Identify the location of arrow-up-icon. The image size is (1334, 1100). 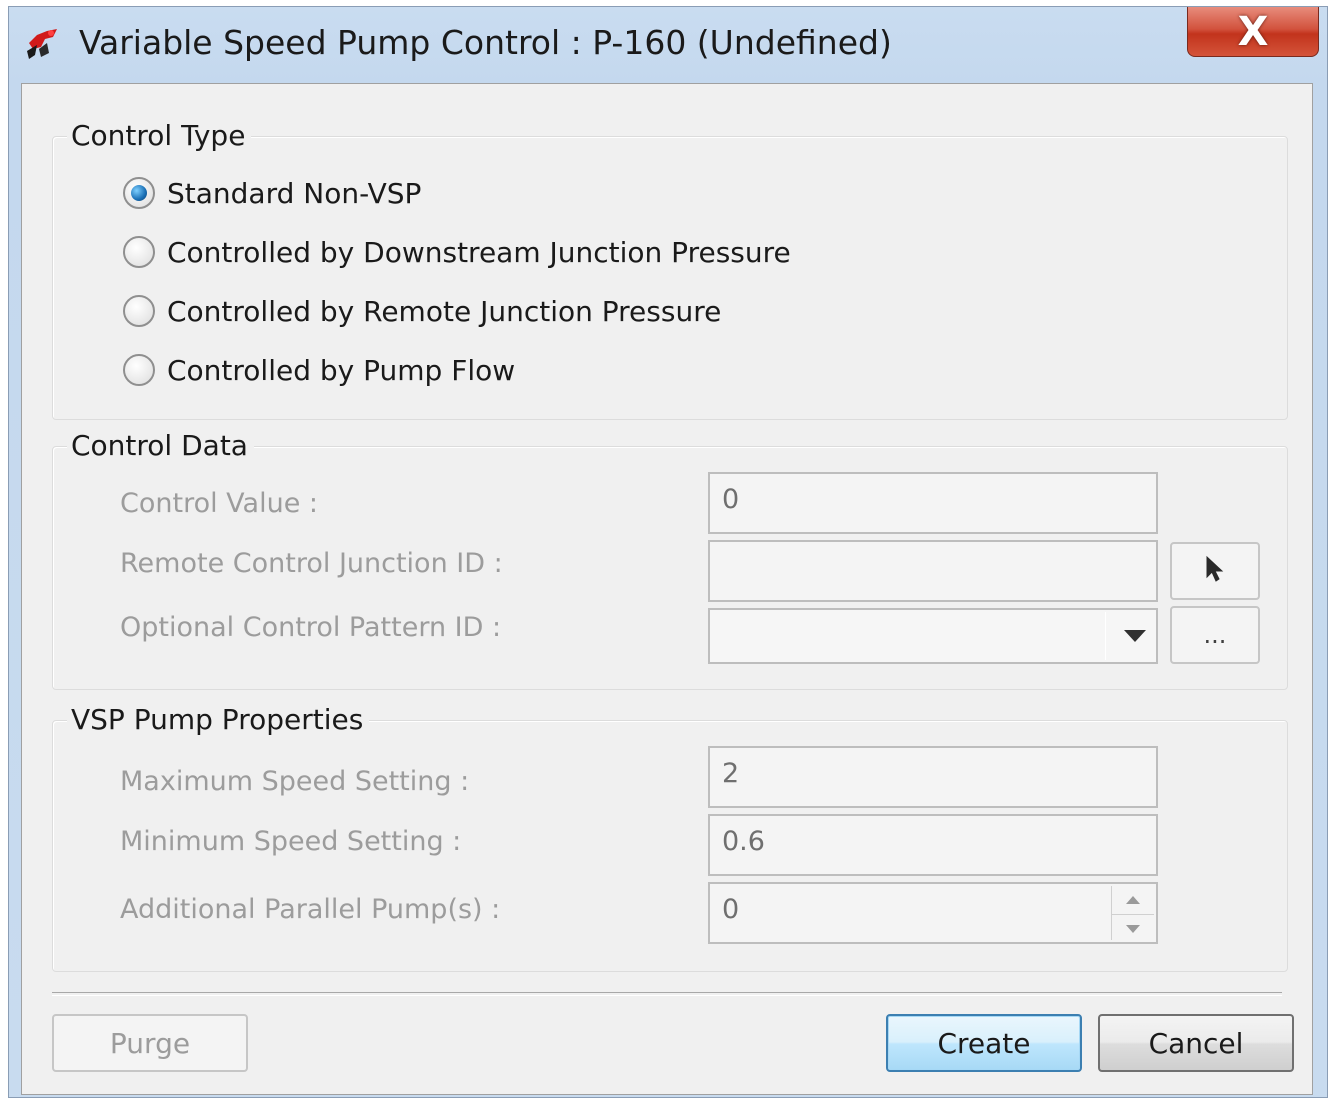
(1133, 900).